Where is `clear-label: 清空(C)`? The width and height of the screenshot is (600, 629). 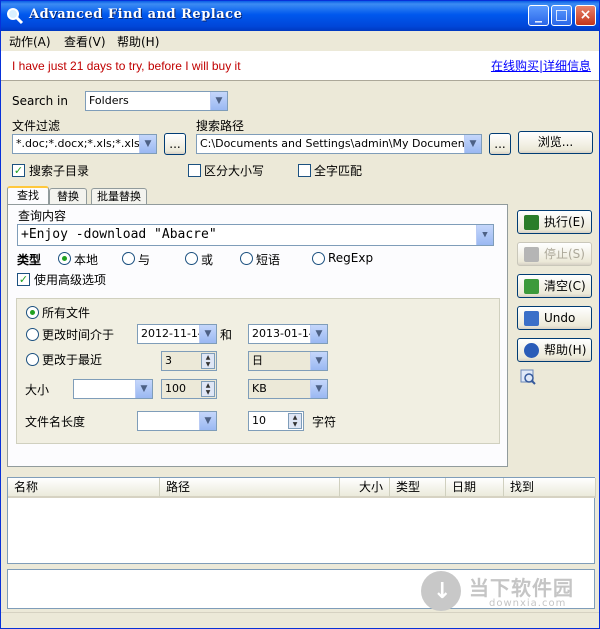 clear-label: 清空(C) is located at coordinates (565, 286).